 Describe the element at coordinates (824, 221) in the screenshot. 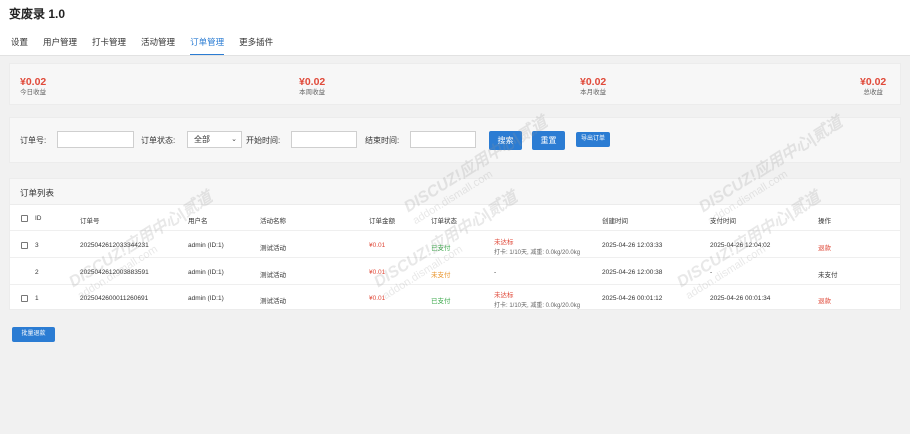

I see `header-action: 操作` at that location.